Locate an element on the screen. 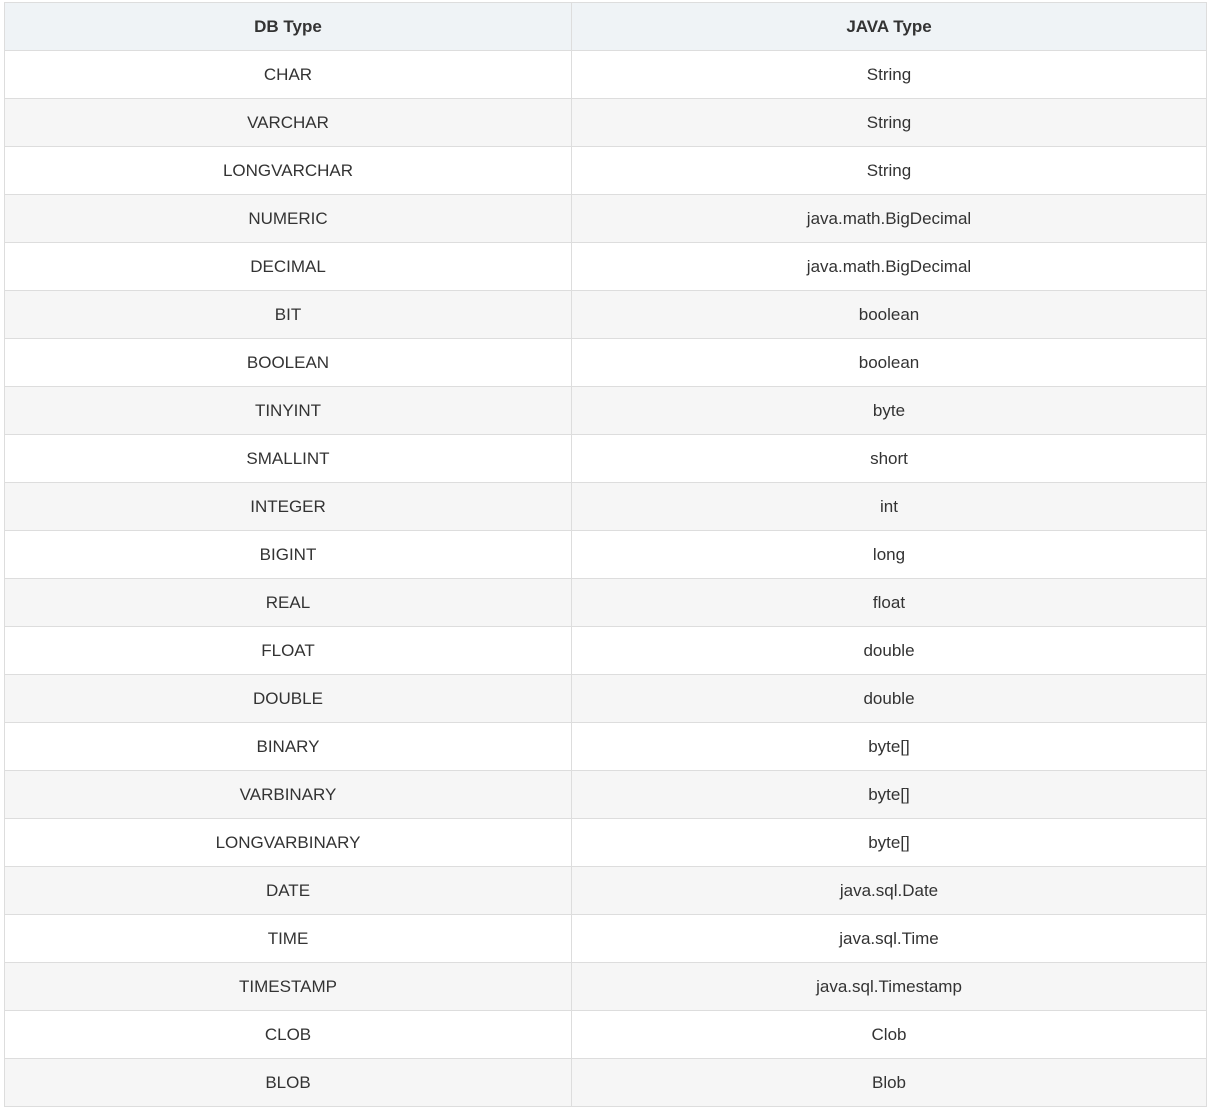  java-type-cell: java.sql.Date is located at coordinates (889, 890).